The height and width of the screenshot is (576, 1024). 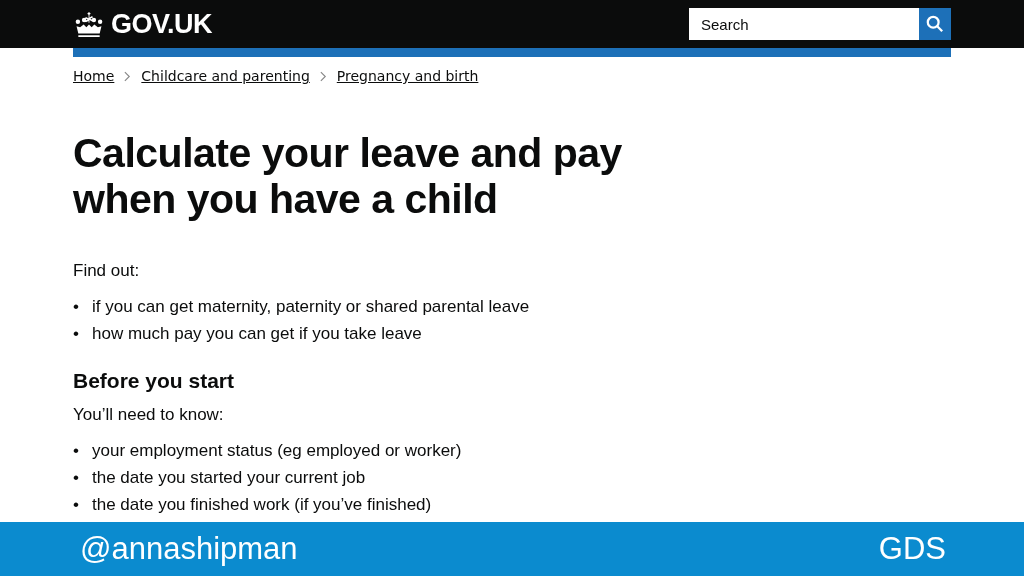 What do you see at coordinates (143, 24) in the screenshot?
I see `govuk-logo-link: GOV.UK` at bounding box center [143, 24].